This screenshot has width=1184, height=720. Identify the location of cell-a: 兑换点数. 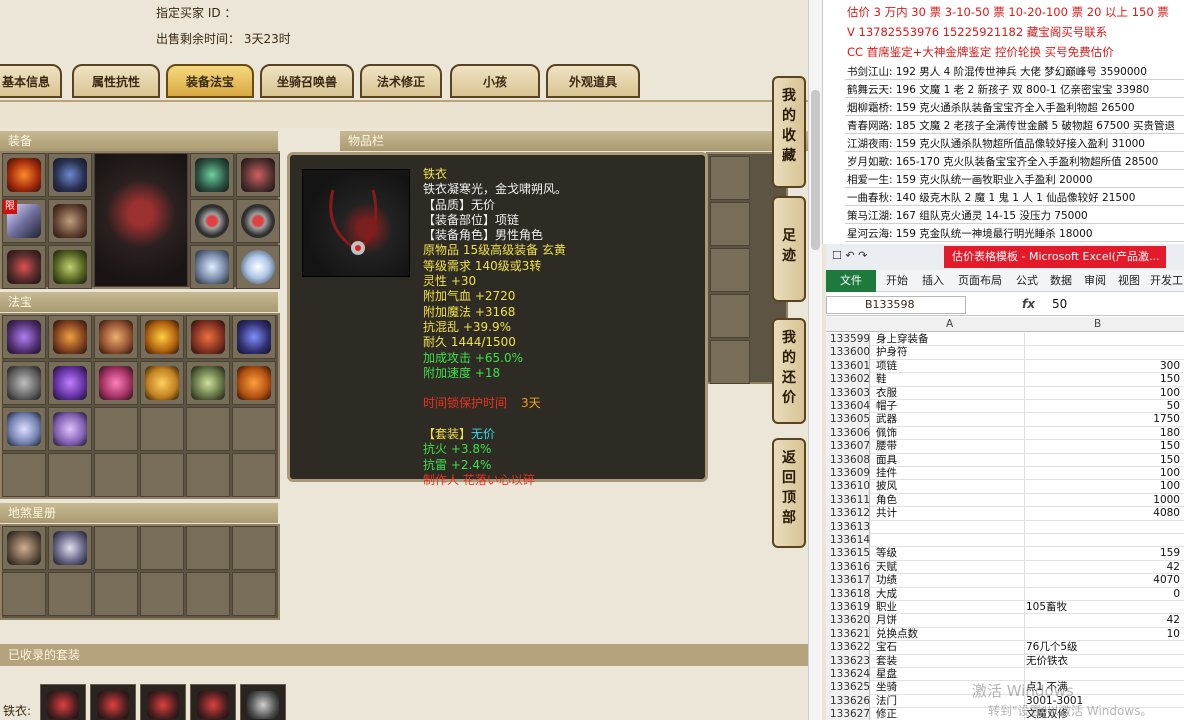
(951, 634).